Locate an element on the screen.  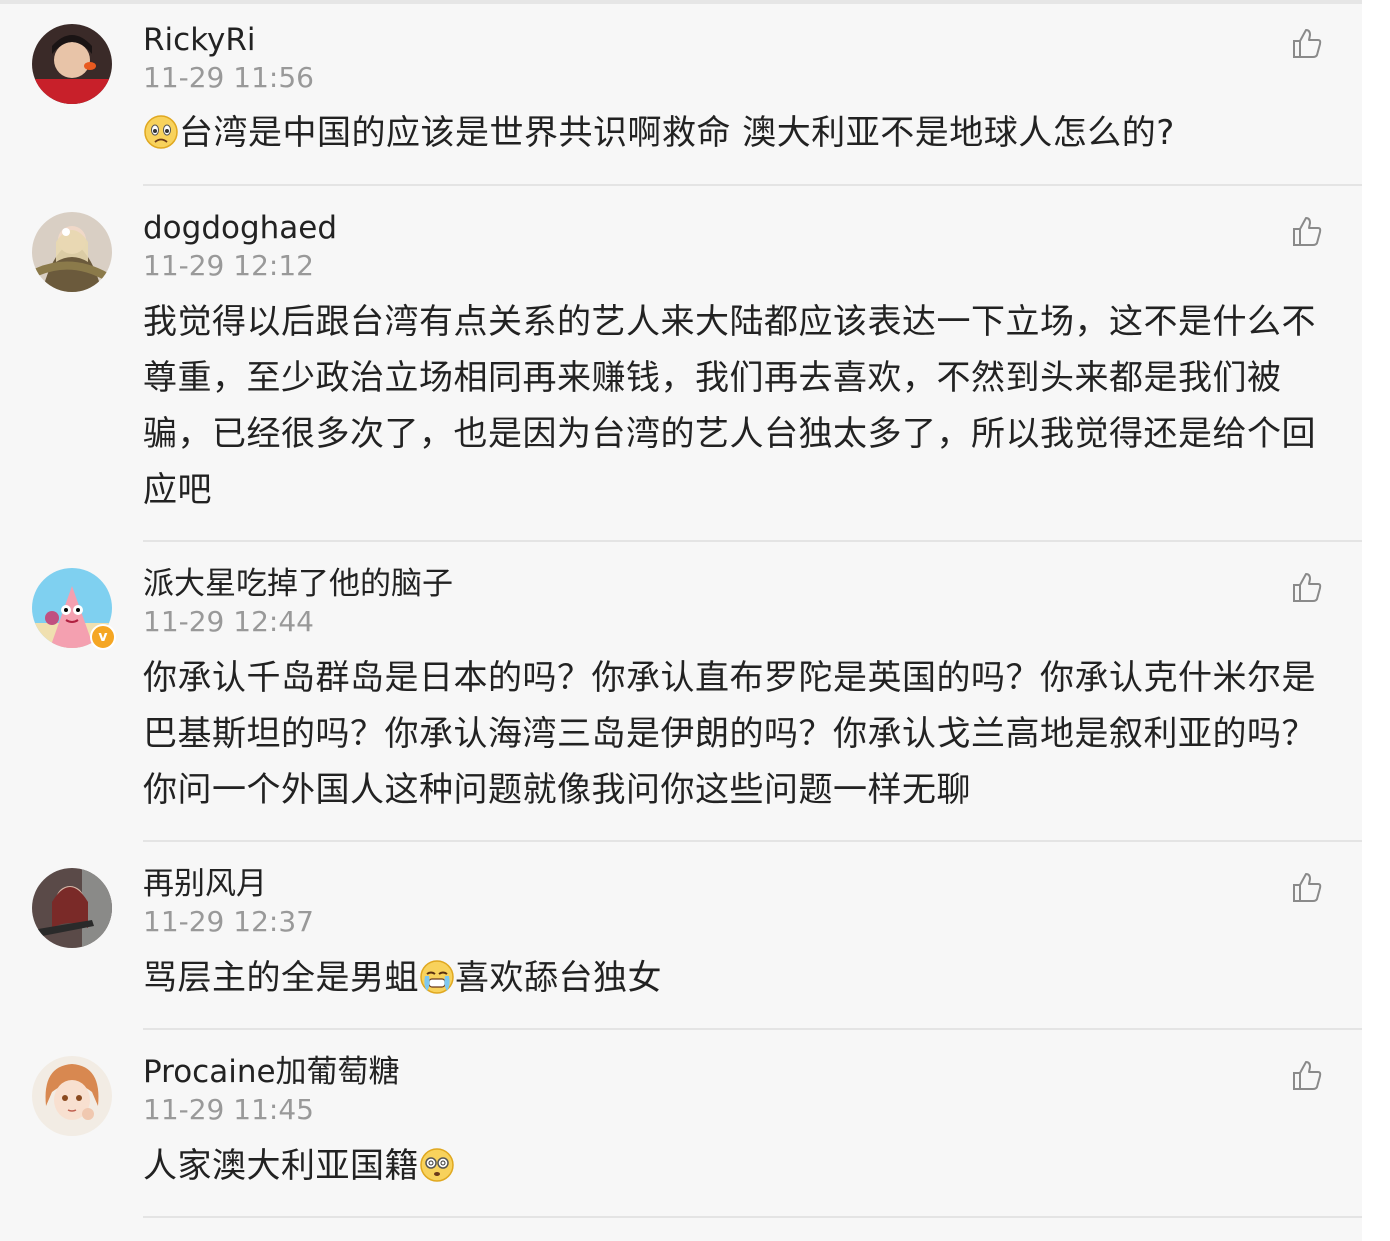
crying-face-emoji is located at coordinates (437, 975).